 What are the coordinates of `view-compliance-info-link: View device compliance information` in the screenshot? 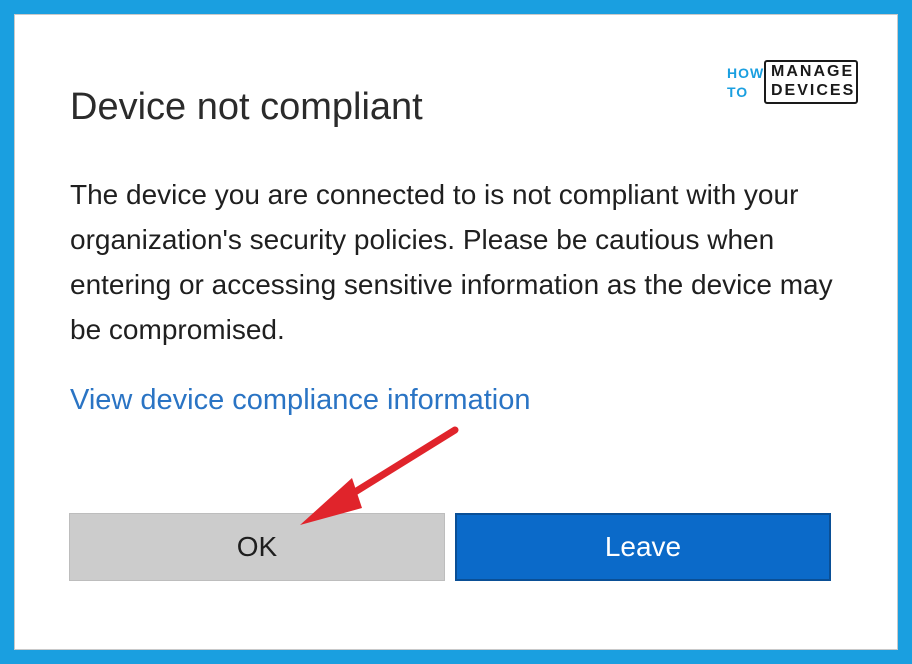 It's located at (300, 400).